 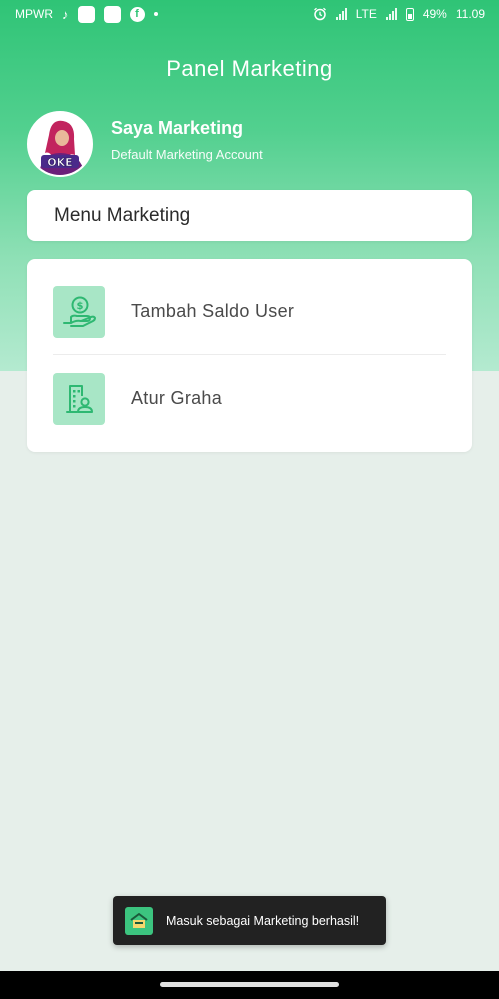 I want to click on status-right: LTE 49% 11.09, so click(x=399, y=14).